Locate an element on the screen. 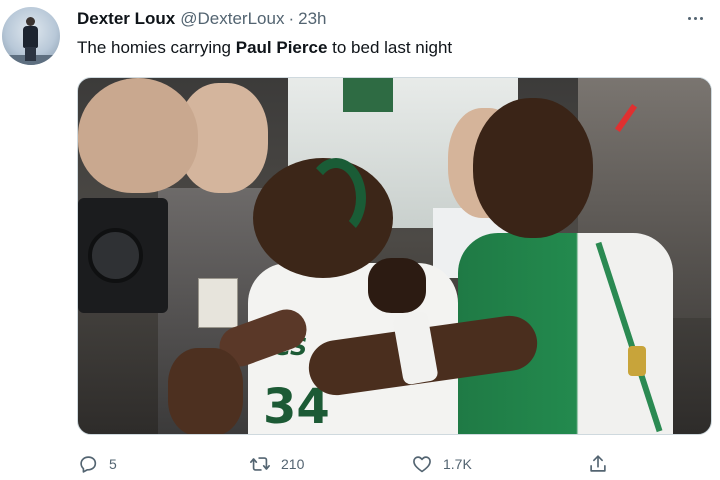  reply-button: 5 is located at coordinates (97, 464).